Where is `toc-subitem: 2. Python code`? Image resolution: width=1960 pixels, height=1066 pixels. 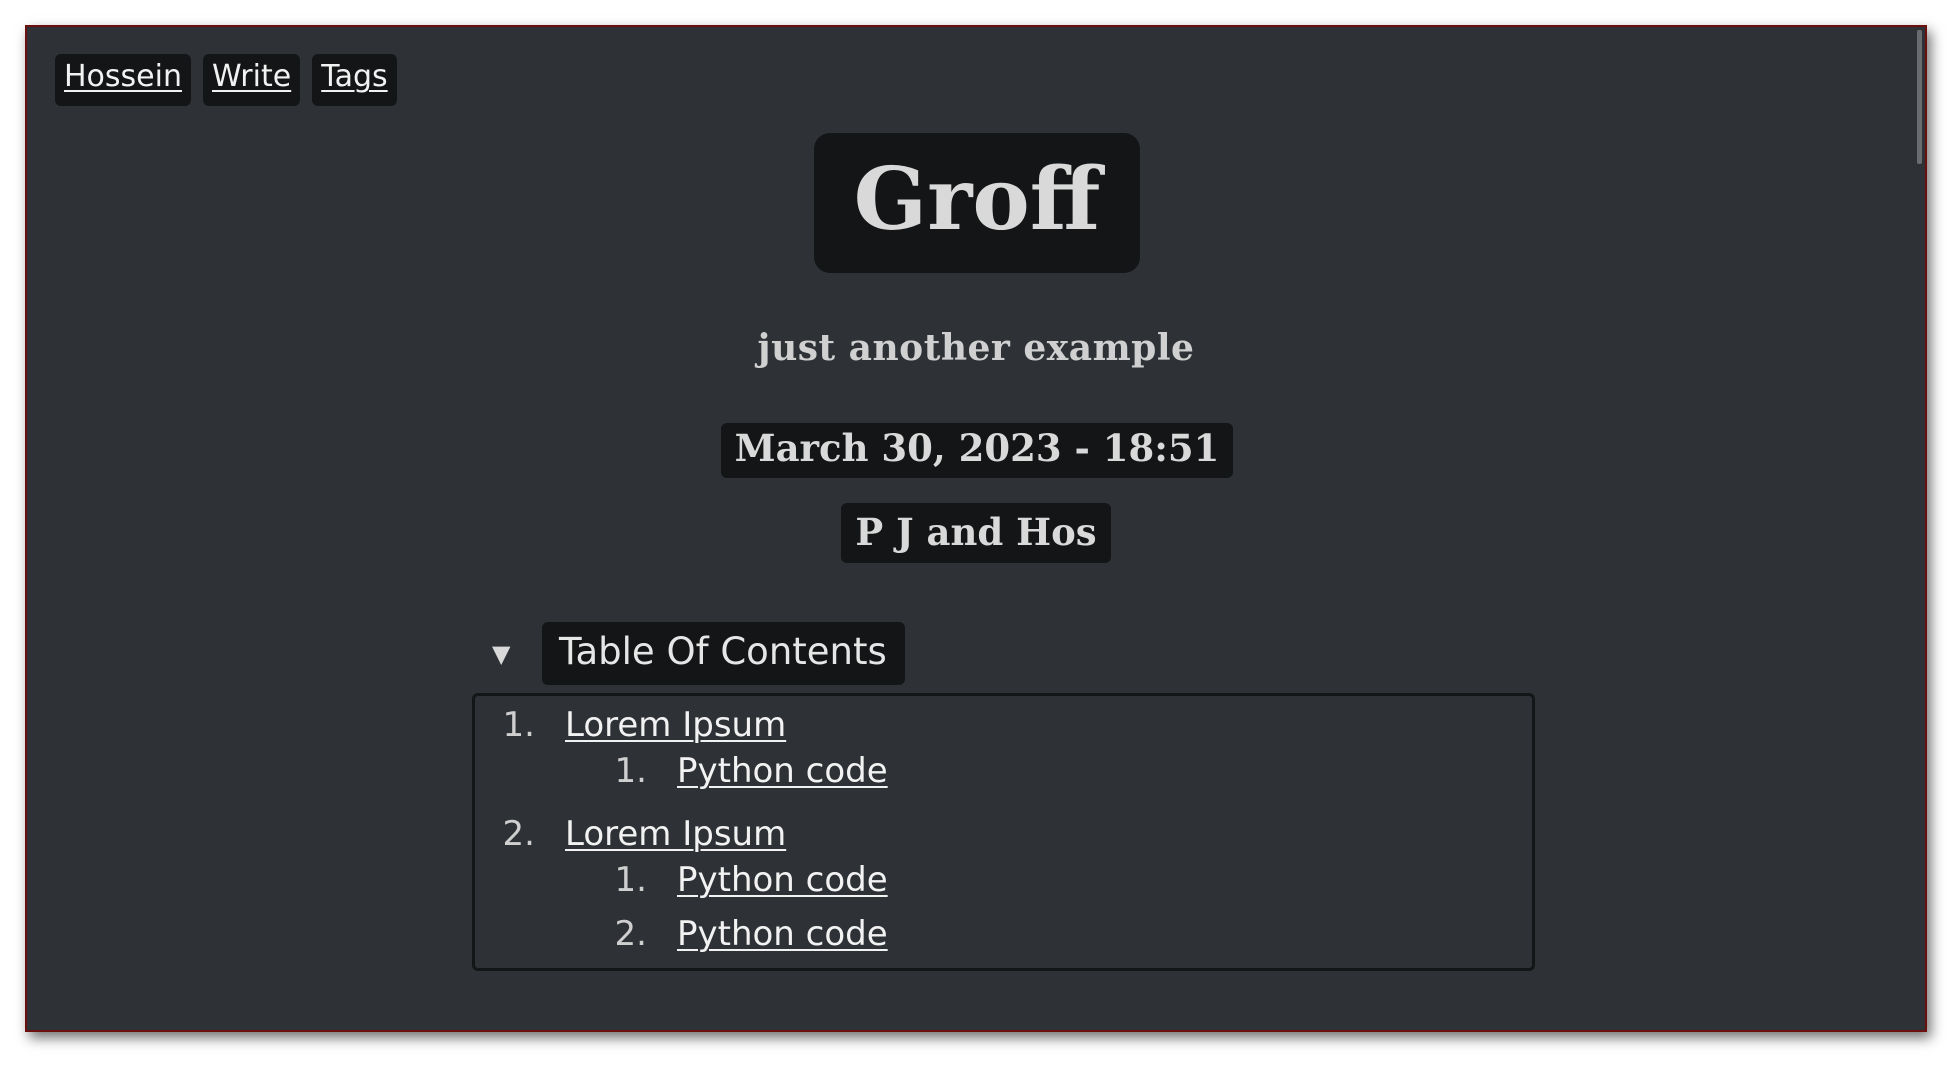
toc-subitem: 2. Python code is located at coordinates (737, 934).